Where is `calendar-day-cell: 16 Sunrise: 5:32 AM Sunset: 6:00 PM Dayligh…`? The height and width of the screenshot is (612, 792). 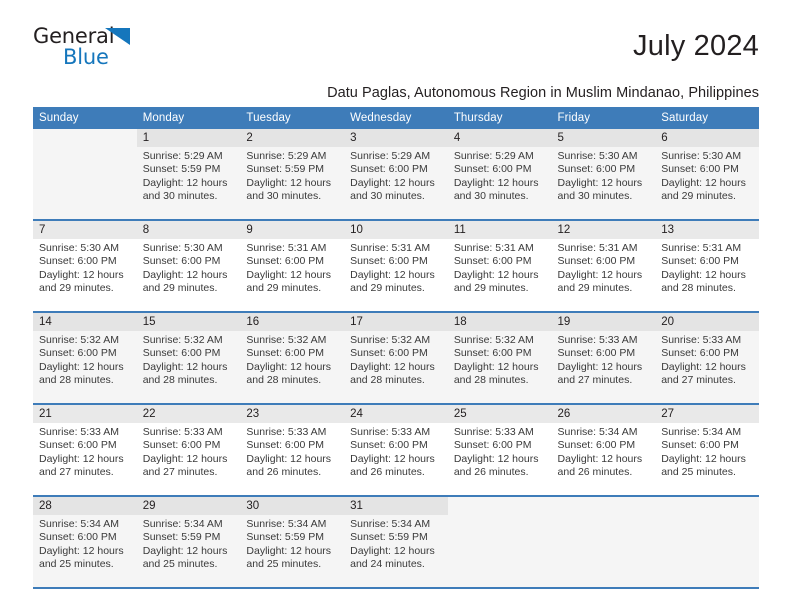 calendar-day-cell: 16 Sunrise: 5:32 AM Sunset: 6:00 PM Dayligh… is located at coordinates (292, 358).